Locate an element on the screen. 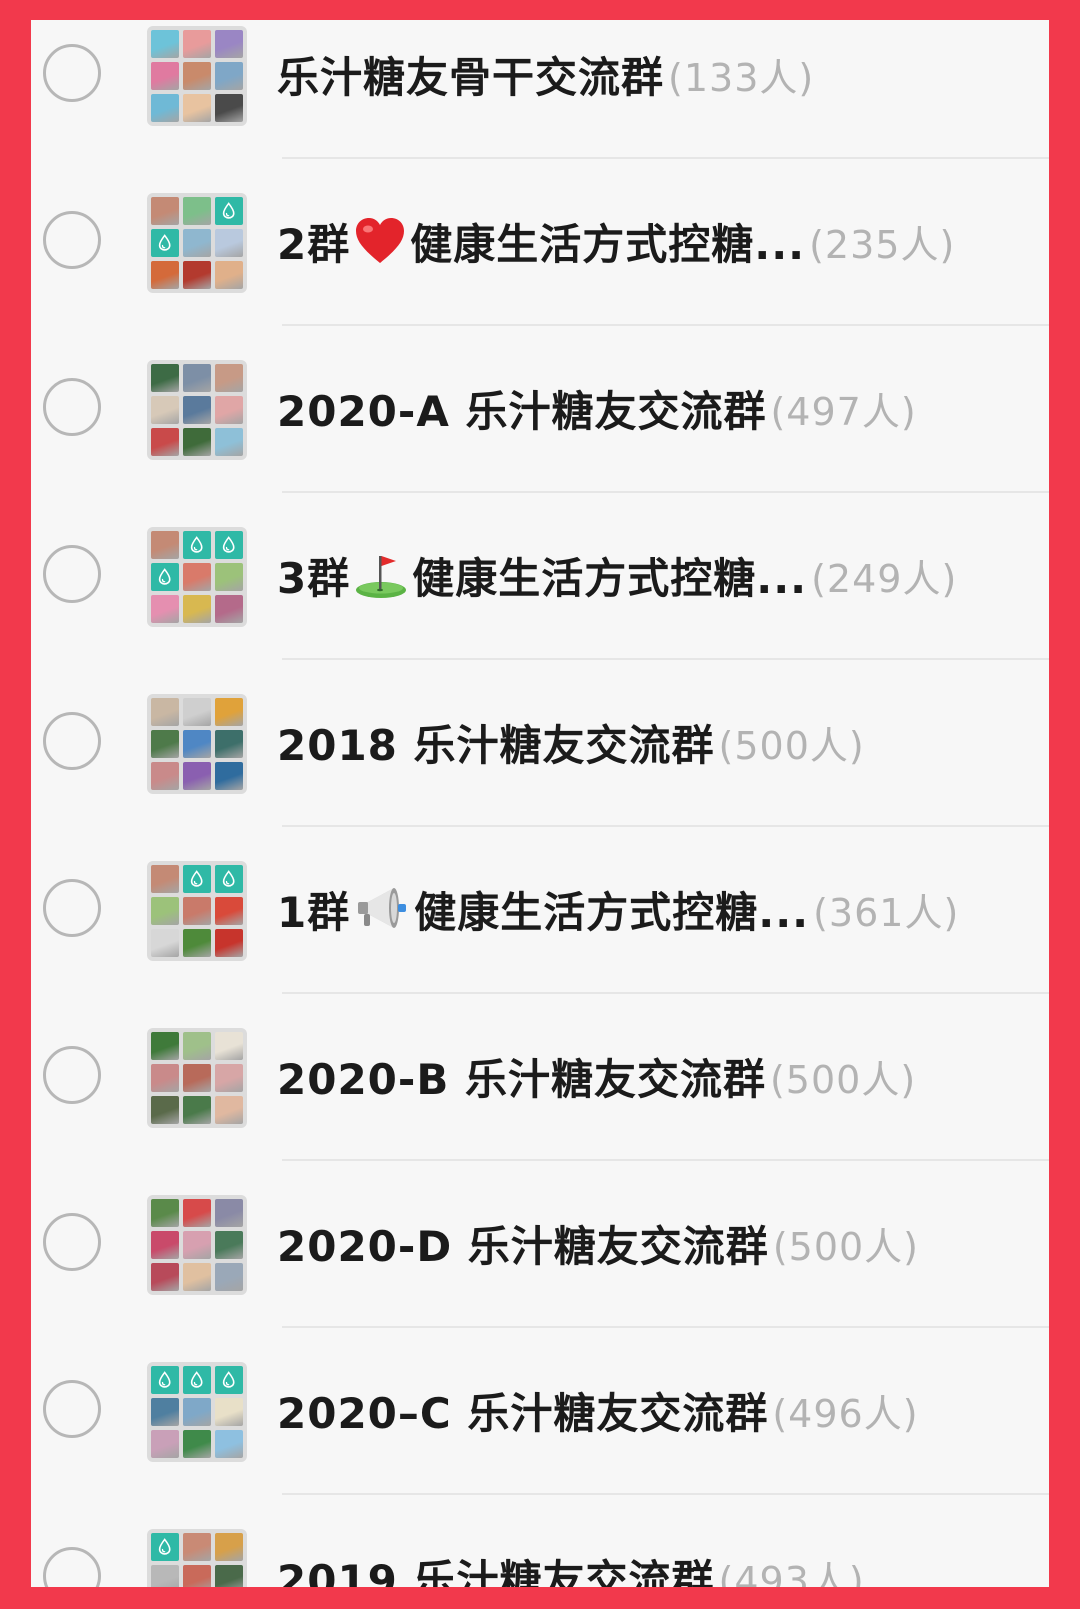 The width and height of the screenshot is (1080, 1609). group-title: 2019 乐汁糖友交流群 (493人) is located at coordinates (571, 1567).